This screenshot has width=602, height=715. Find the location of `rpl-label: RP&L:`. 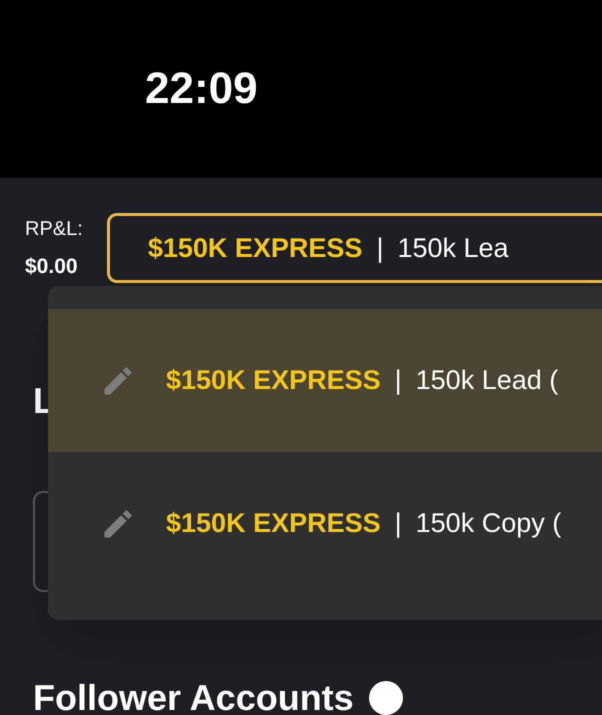

rpl-label: RP&L: is located at coordinates (54, 229).